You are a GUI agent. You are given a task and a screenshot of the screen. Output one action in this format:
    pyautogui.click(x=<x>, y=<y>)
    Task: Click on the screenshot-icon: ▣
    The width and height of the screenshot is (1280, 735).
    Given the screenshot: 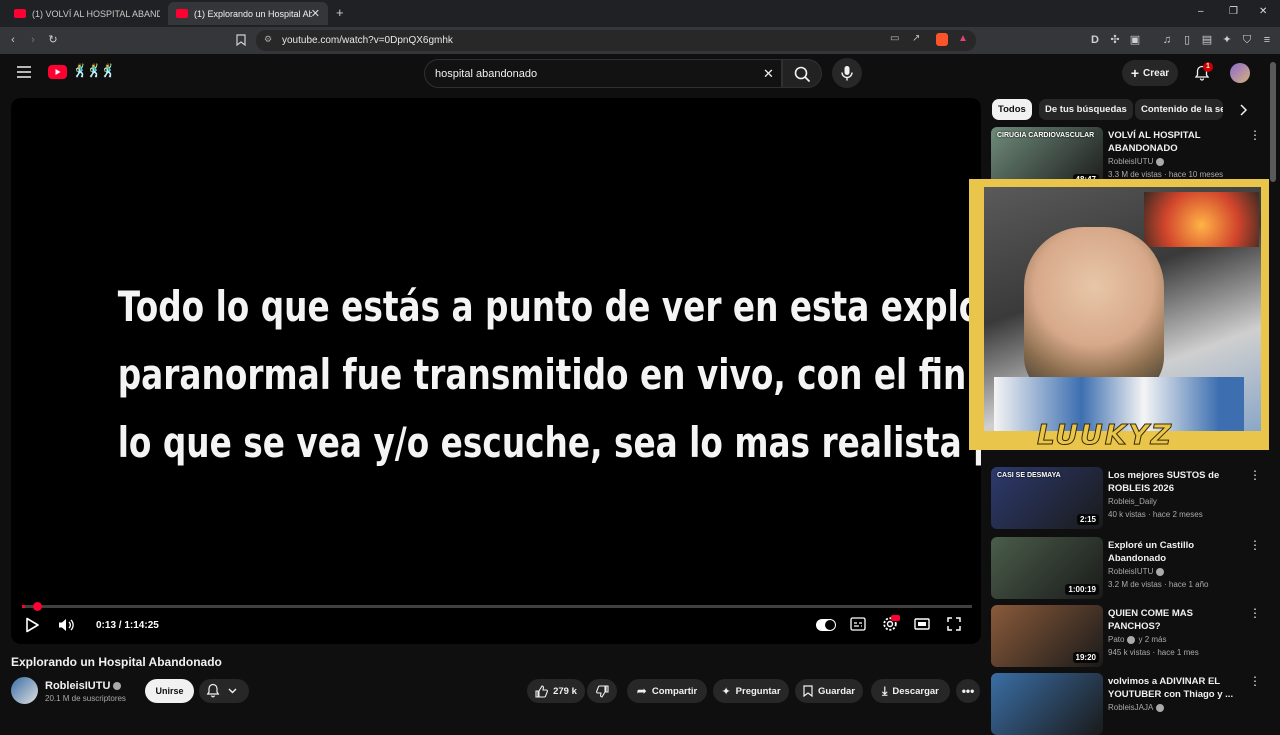 What is the action you would take?
    pyautogui.click(x=1135, y=40)
    